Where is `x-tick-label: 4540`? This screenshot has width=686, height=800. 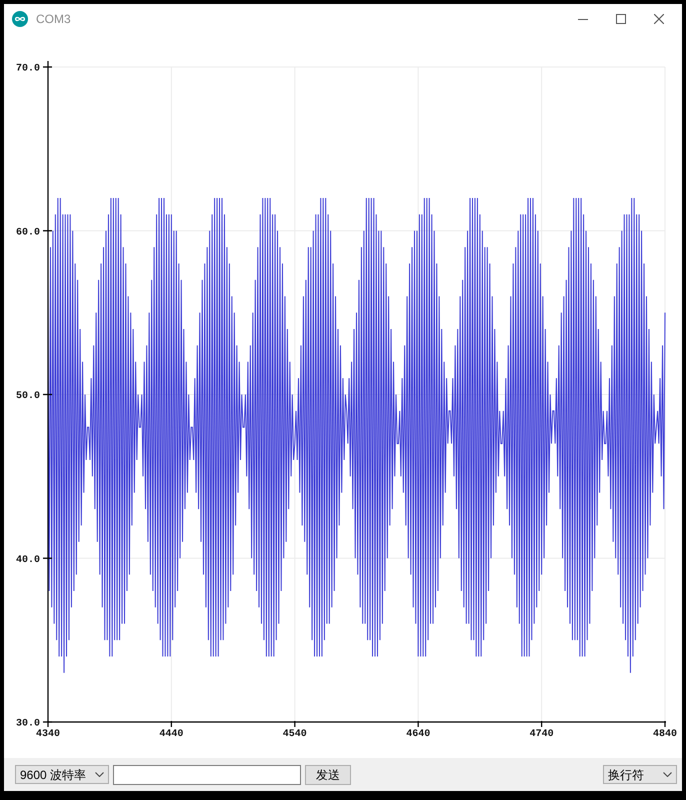 x-tick-label: 4540 is located at coordinates (294, 734).